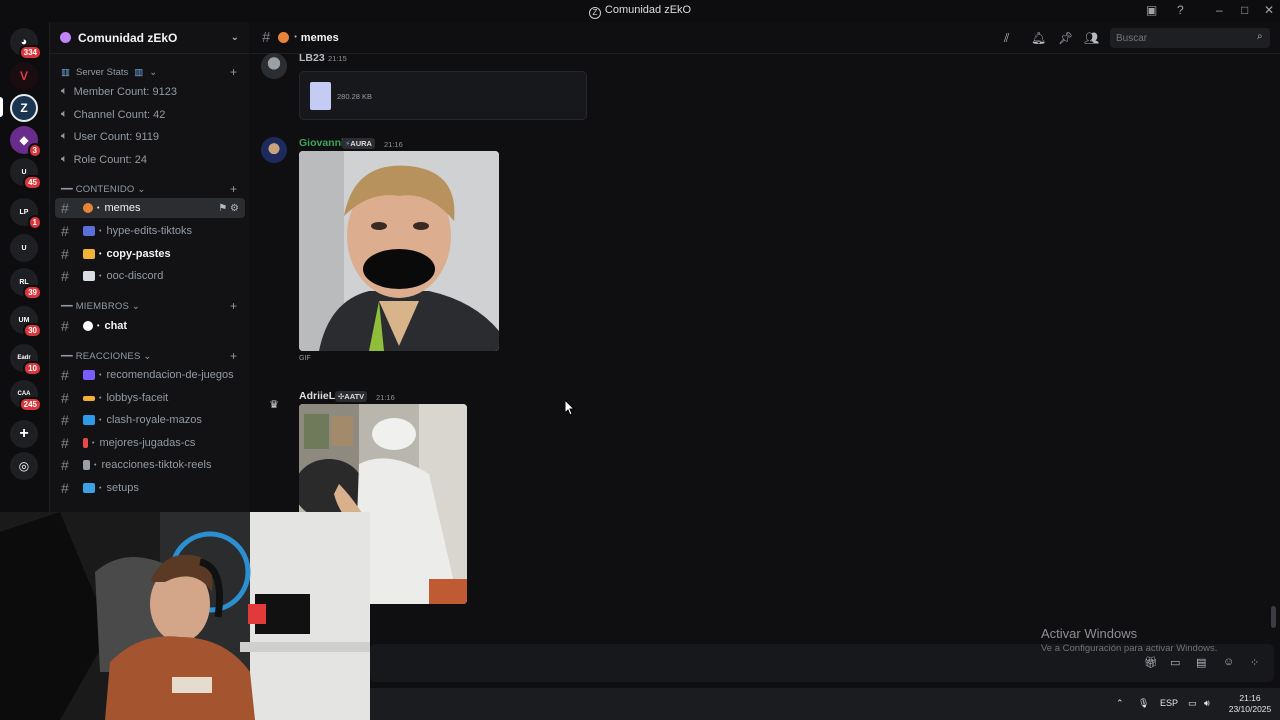  What do you see at coordinates (354, 396) in the screenshot?
I see `user-tag-label: AATV` at bounding box center [354, 396].